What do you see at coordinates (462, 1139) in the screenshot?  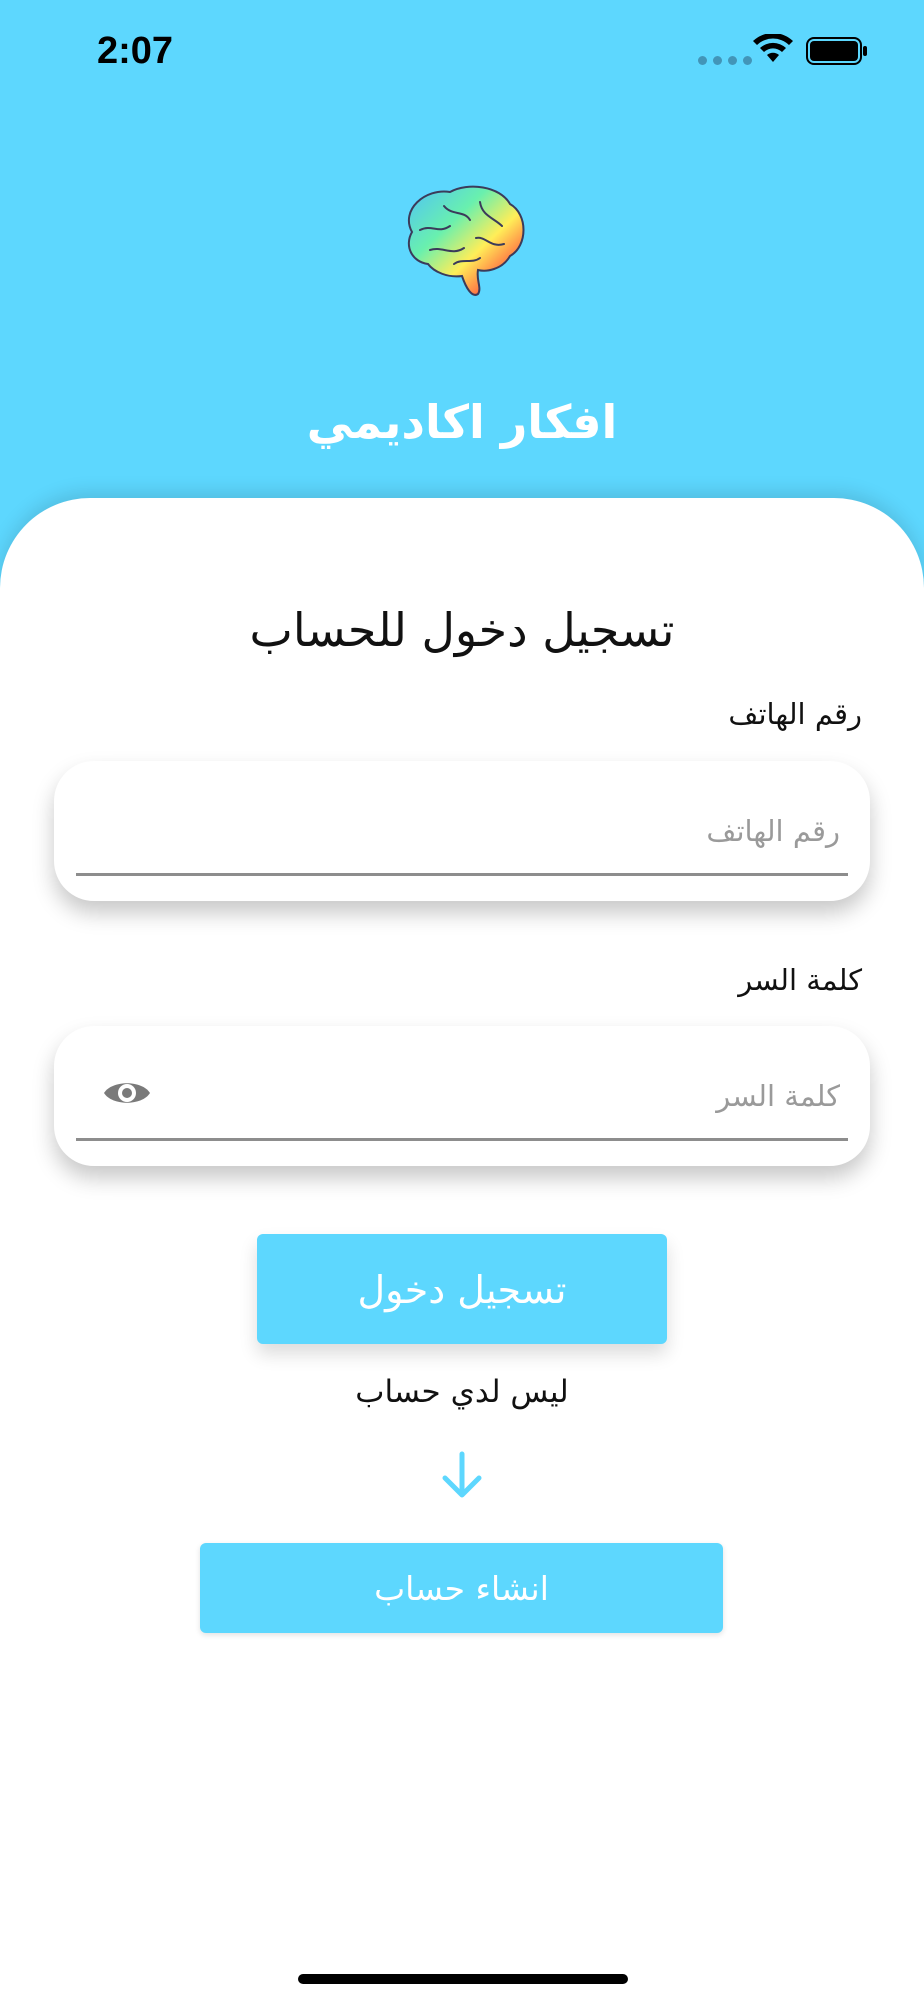 I see `password-underline` at bounding box center [462, 1139].